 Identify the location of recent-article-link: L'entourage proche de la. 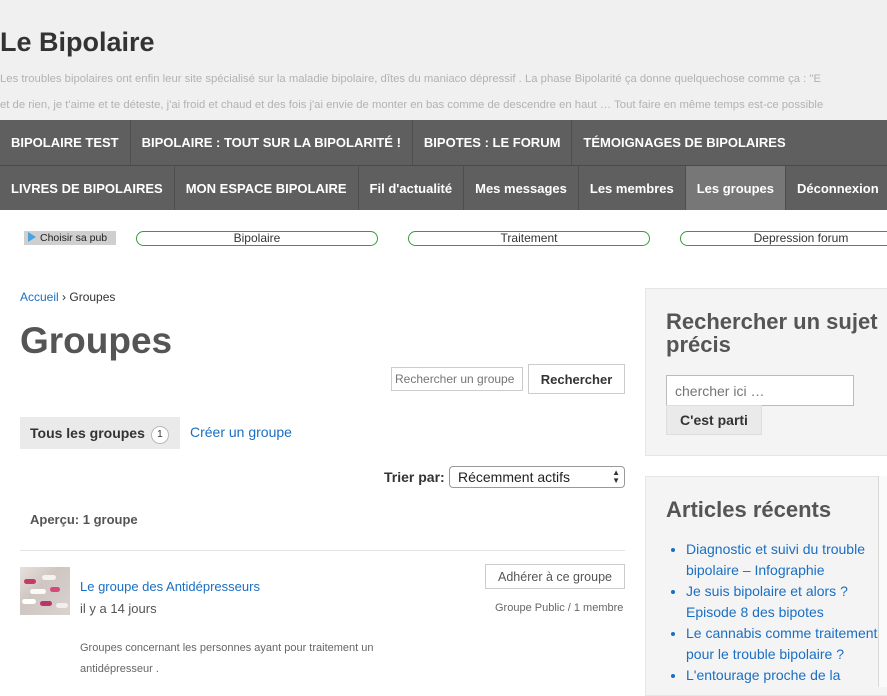
(763, 675).